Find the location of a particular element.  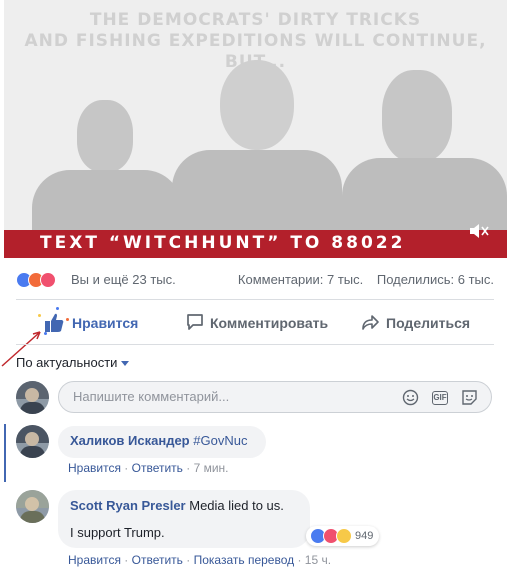

comment-button-label: Комментировать is located at coordinates (269, 323).